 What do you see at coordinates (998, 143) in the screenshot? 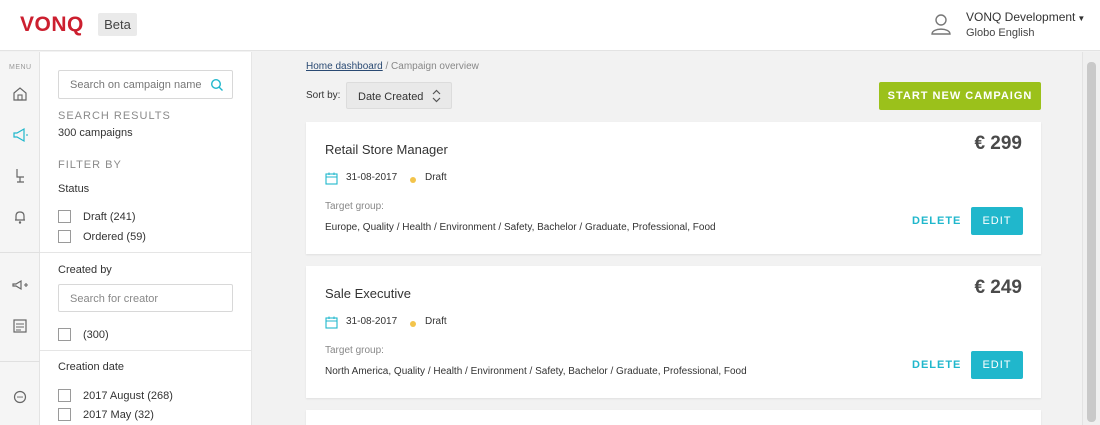
I see `campaign-price: € 299` at bounding box center [998, 143].